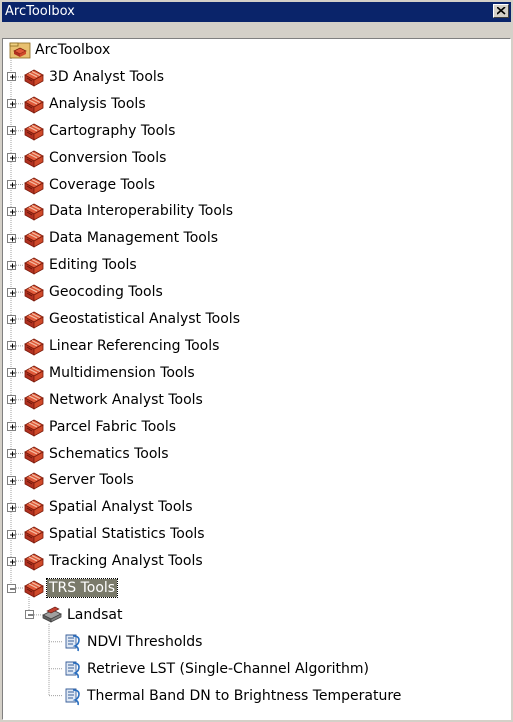  What do you see at coordinates (11, 427) in the screenshot?
I see `expander-parcel-fabric-tools` at bounding box center [11, 427].